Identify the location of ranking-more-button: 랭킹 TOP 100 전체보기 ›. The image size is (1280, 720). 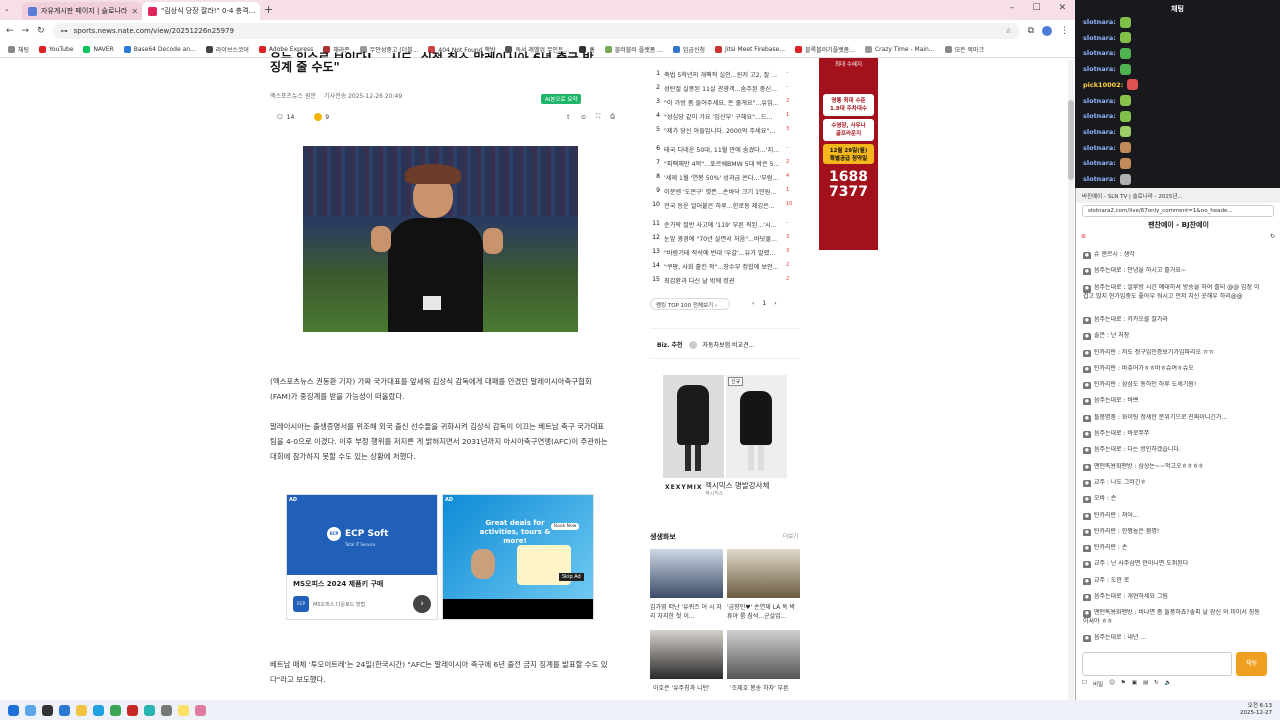
(690, 304).